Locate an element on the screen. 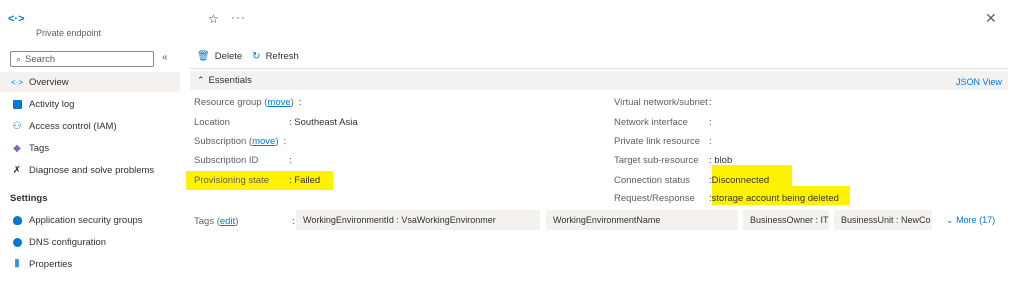 This screenshot has height=304, width=1036. essentials-title: Essentials is located at coordinates (230, 80).